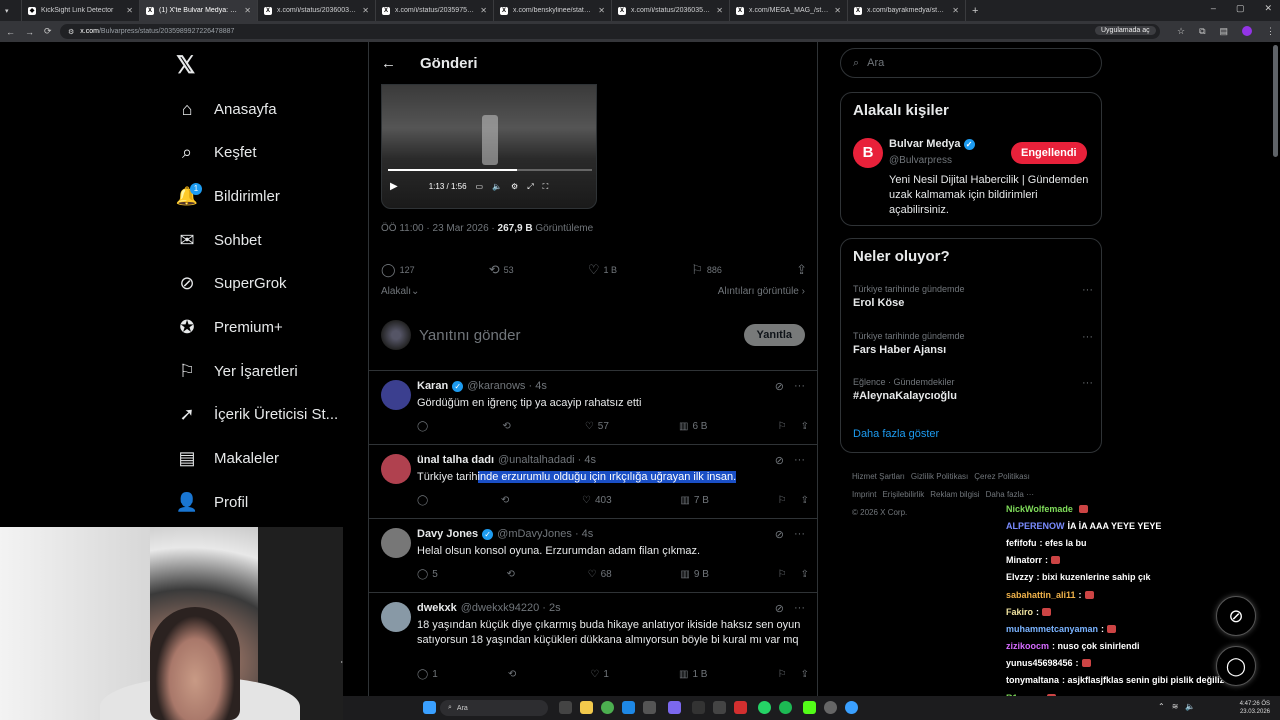 The height and width of the screenshot is (720, 1280). Describe the element at coordinates (1039, 663) in the screenshot. I see `chat-username: yunus45698456` at that location.